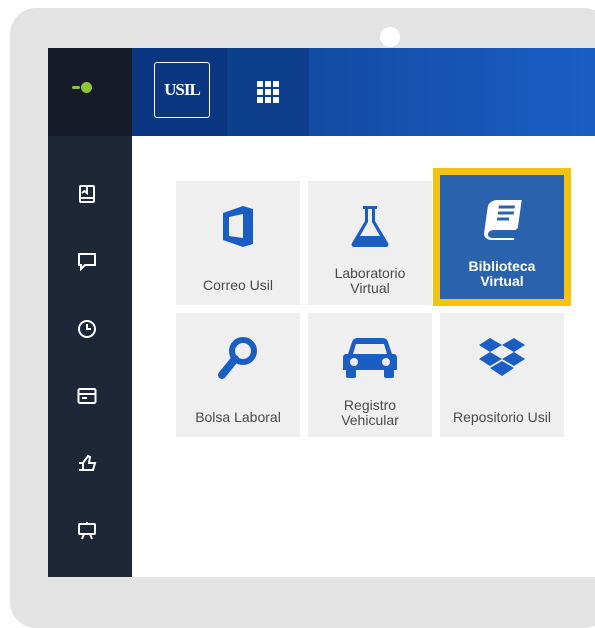  Describe the element at coordinates (238, 226) in the screenshot. I see `office-icon` at that location.